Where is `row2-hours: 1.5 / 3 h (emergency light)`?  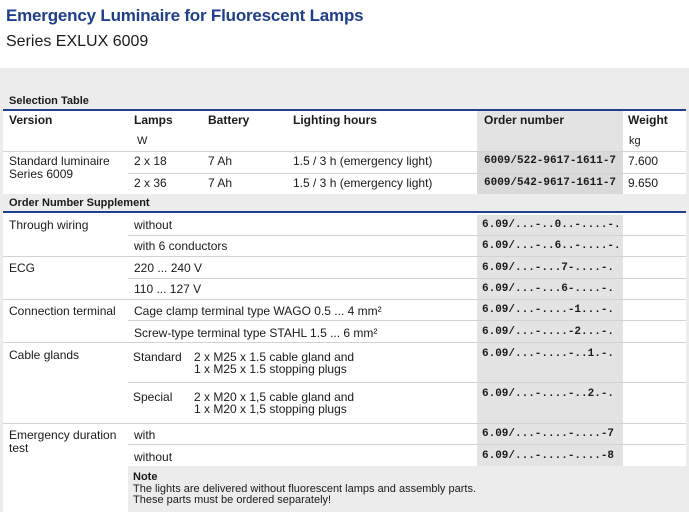 row2-hours: 1.5 / 3 h (emergency light) is located at coordinates (363, 183).